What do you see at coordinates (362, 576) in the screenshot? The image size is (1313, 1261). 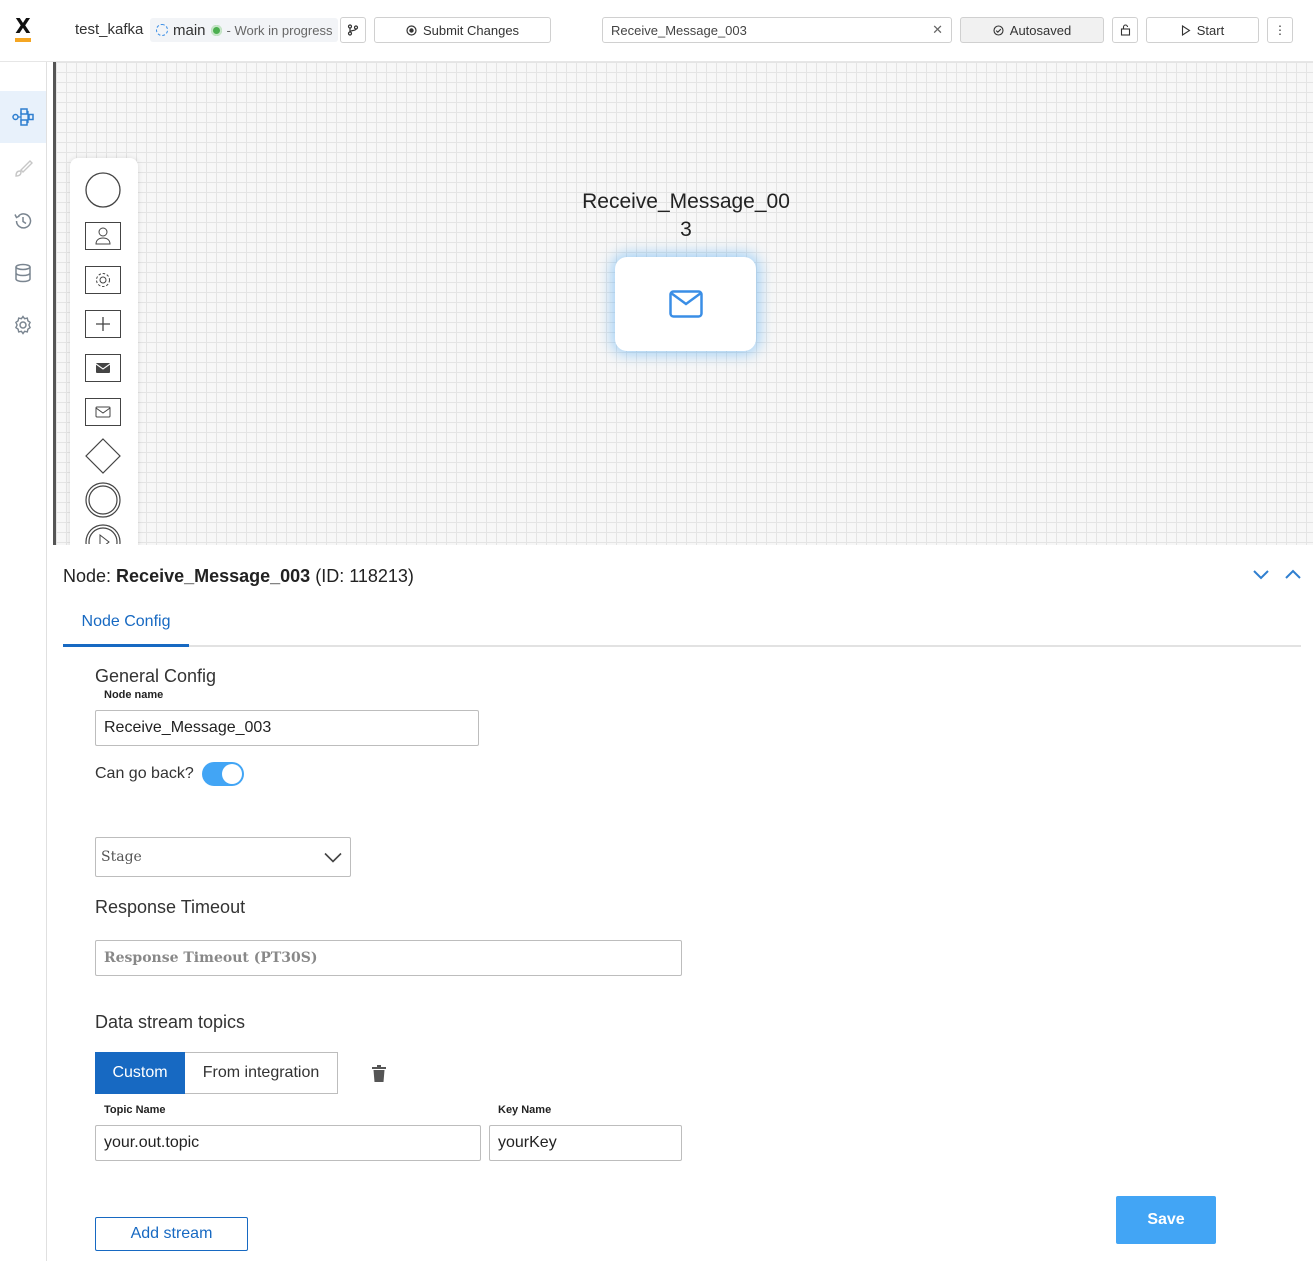 I see `node-id: (ID: 118213)` at bounding box center [362, 576].